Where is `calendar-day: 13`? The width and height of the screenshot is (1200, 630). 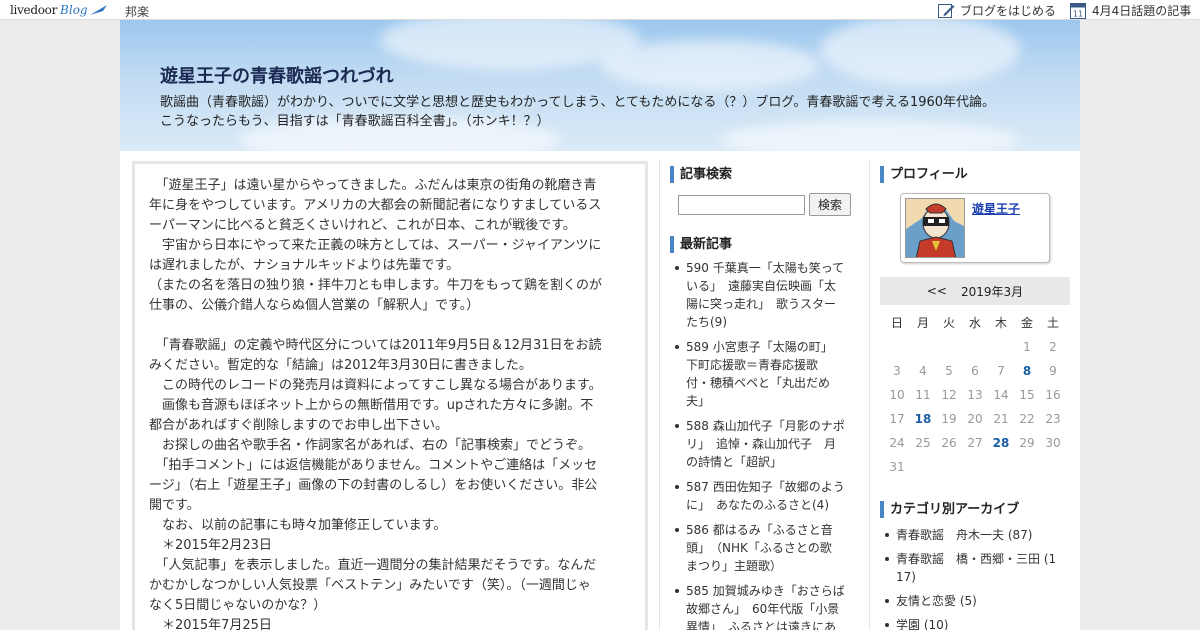
calendar-day: 13 is located at coordinates (975, 395).